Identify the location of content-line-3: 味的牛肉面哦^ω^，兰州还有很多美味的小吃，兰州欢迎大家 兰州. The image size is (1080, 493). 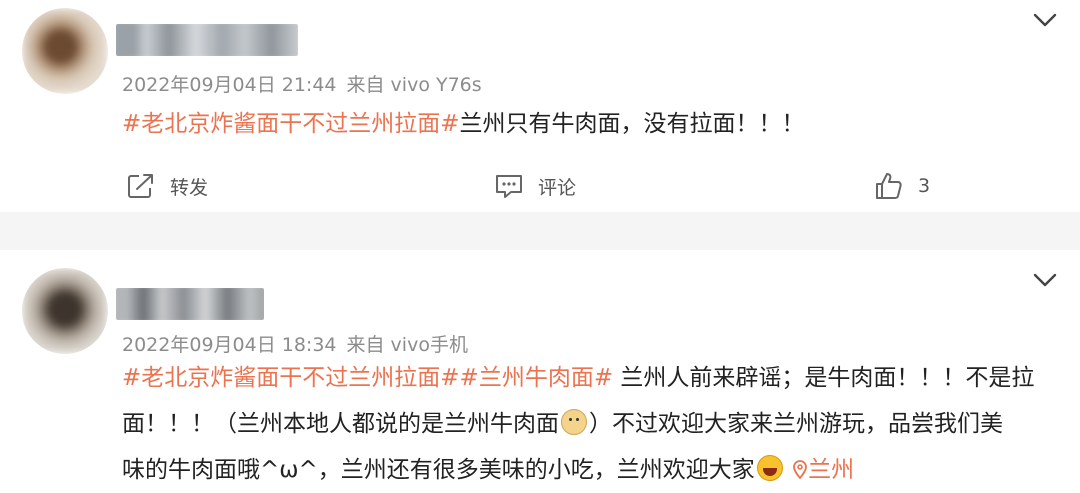
(578, 470).